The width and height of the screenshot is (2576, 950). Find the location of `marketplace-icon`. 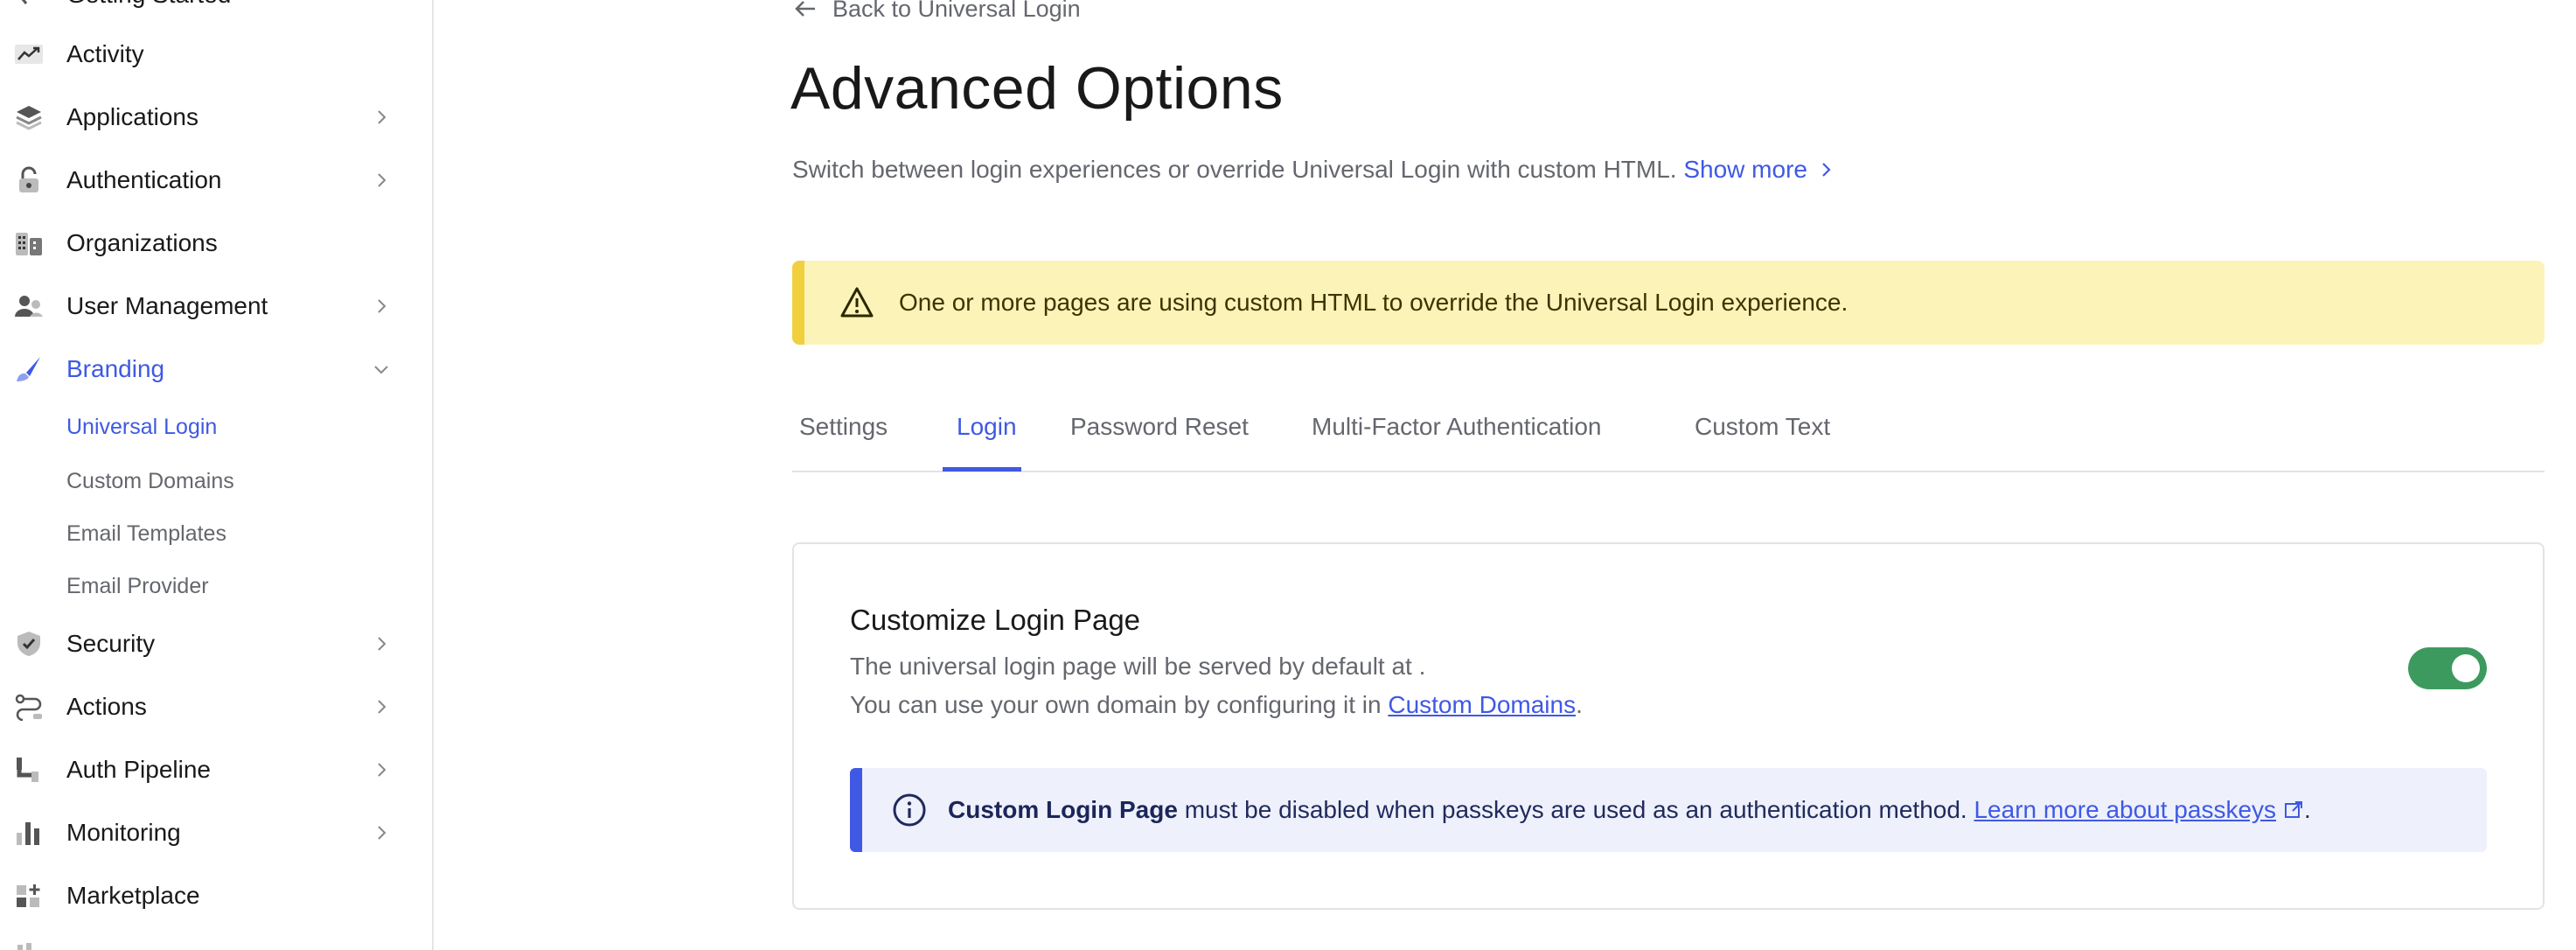

marketplace-icon is located at coordinates (29, 896).